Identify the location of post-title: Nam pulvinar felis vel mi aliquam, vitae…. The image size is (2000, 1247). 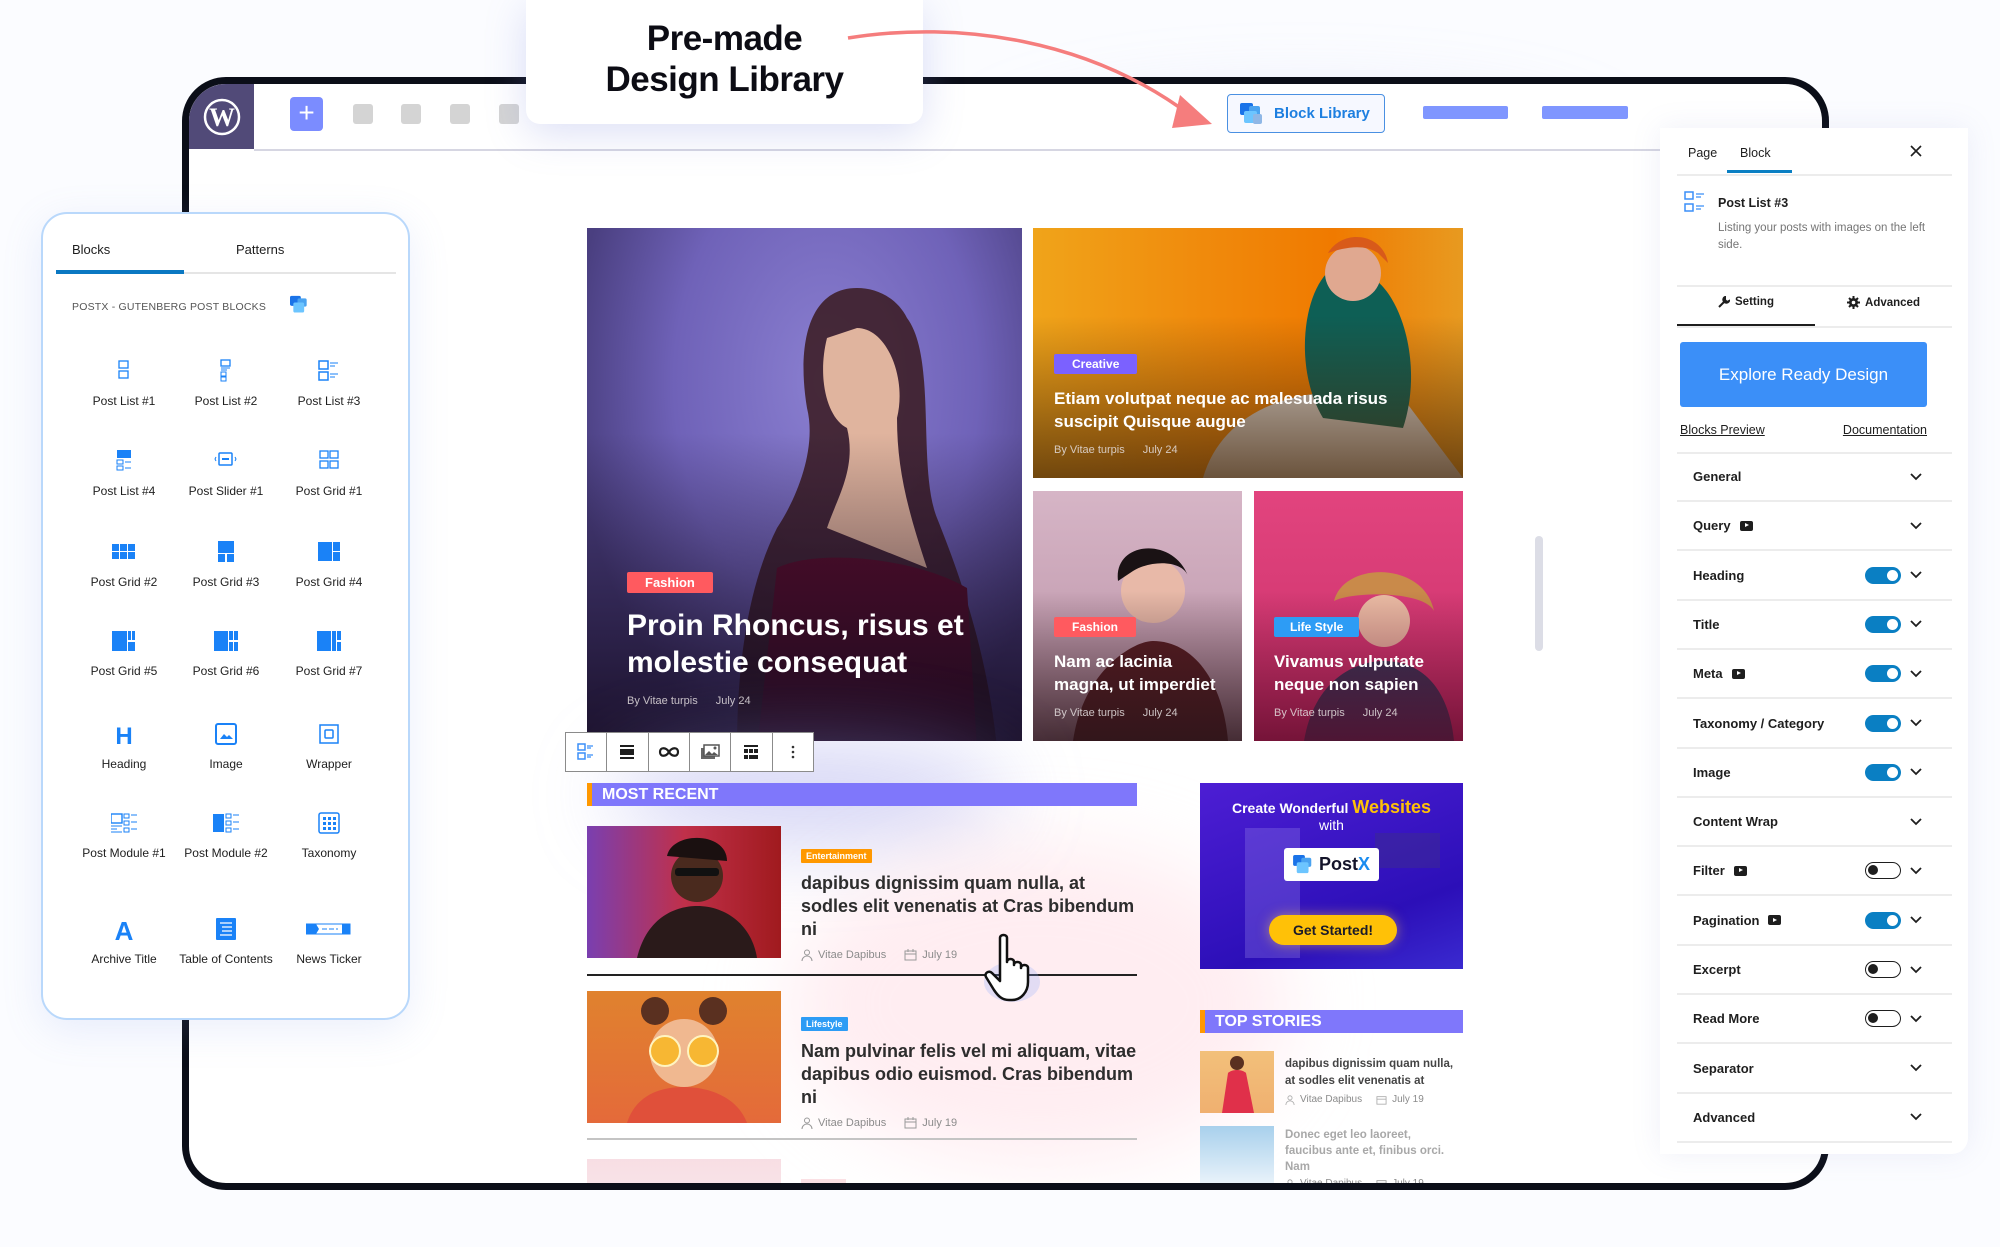
(971, 1074).